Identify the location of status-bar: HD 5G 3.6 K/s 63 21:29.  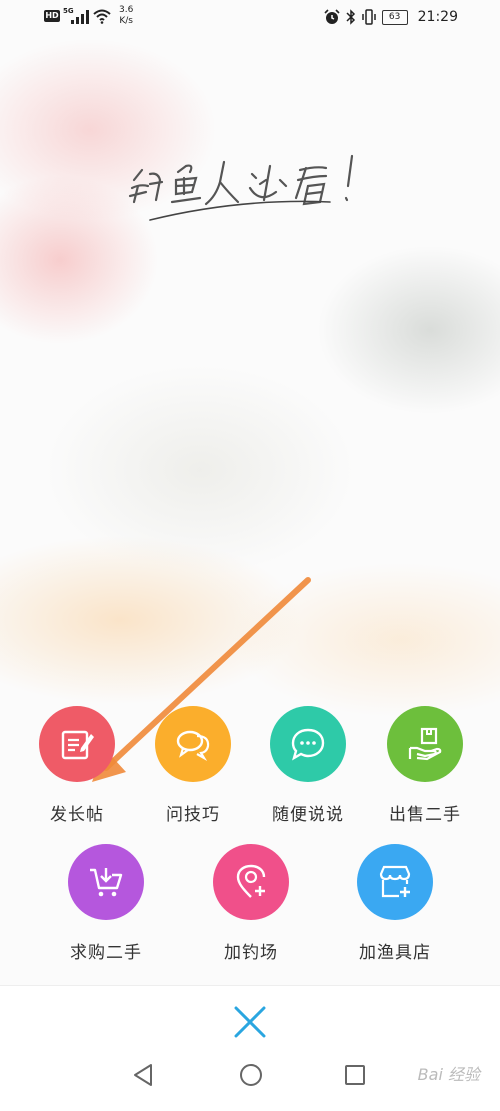
(250, 17).